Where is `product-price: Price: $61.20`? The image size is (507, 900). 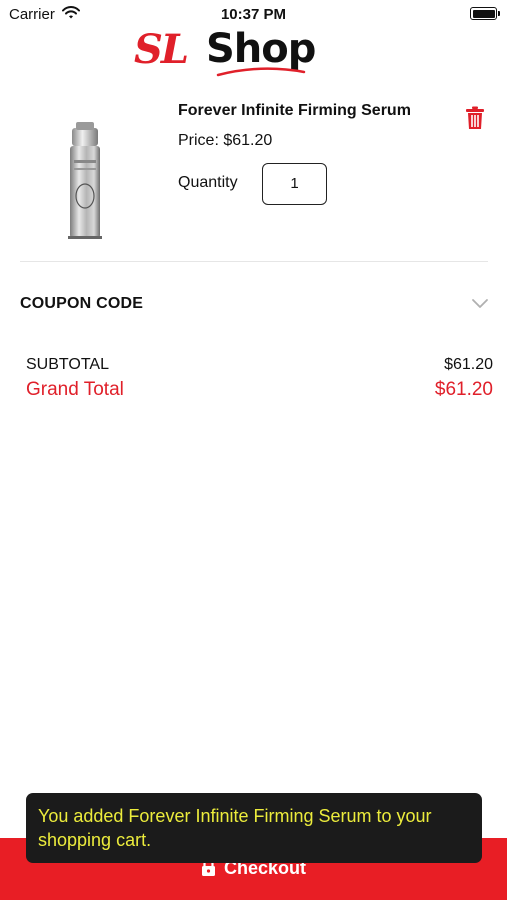 product-price: Price: $61.20 is located at coordinates (225, 140).